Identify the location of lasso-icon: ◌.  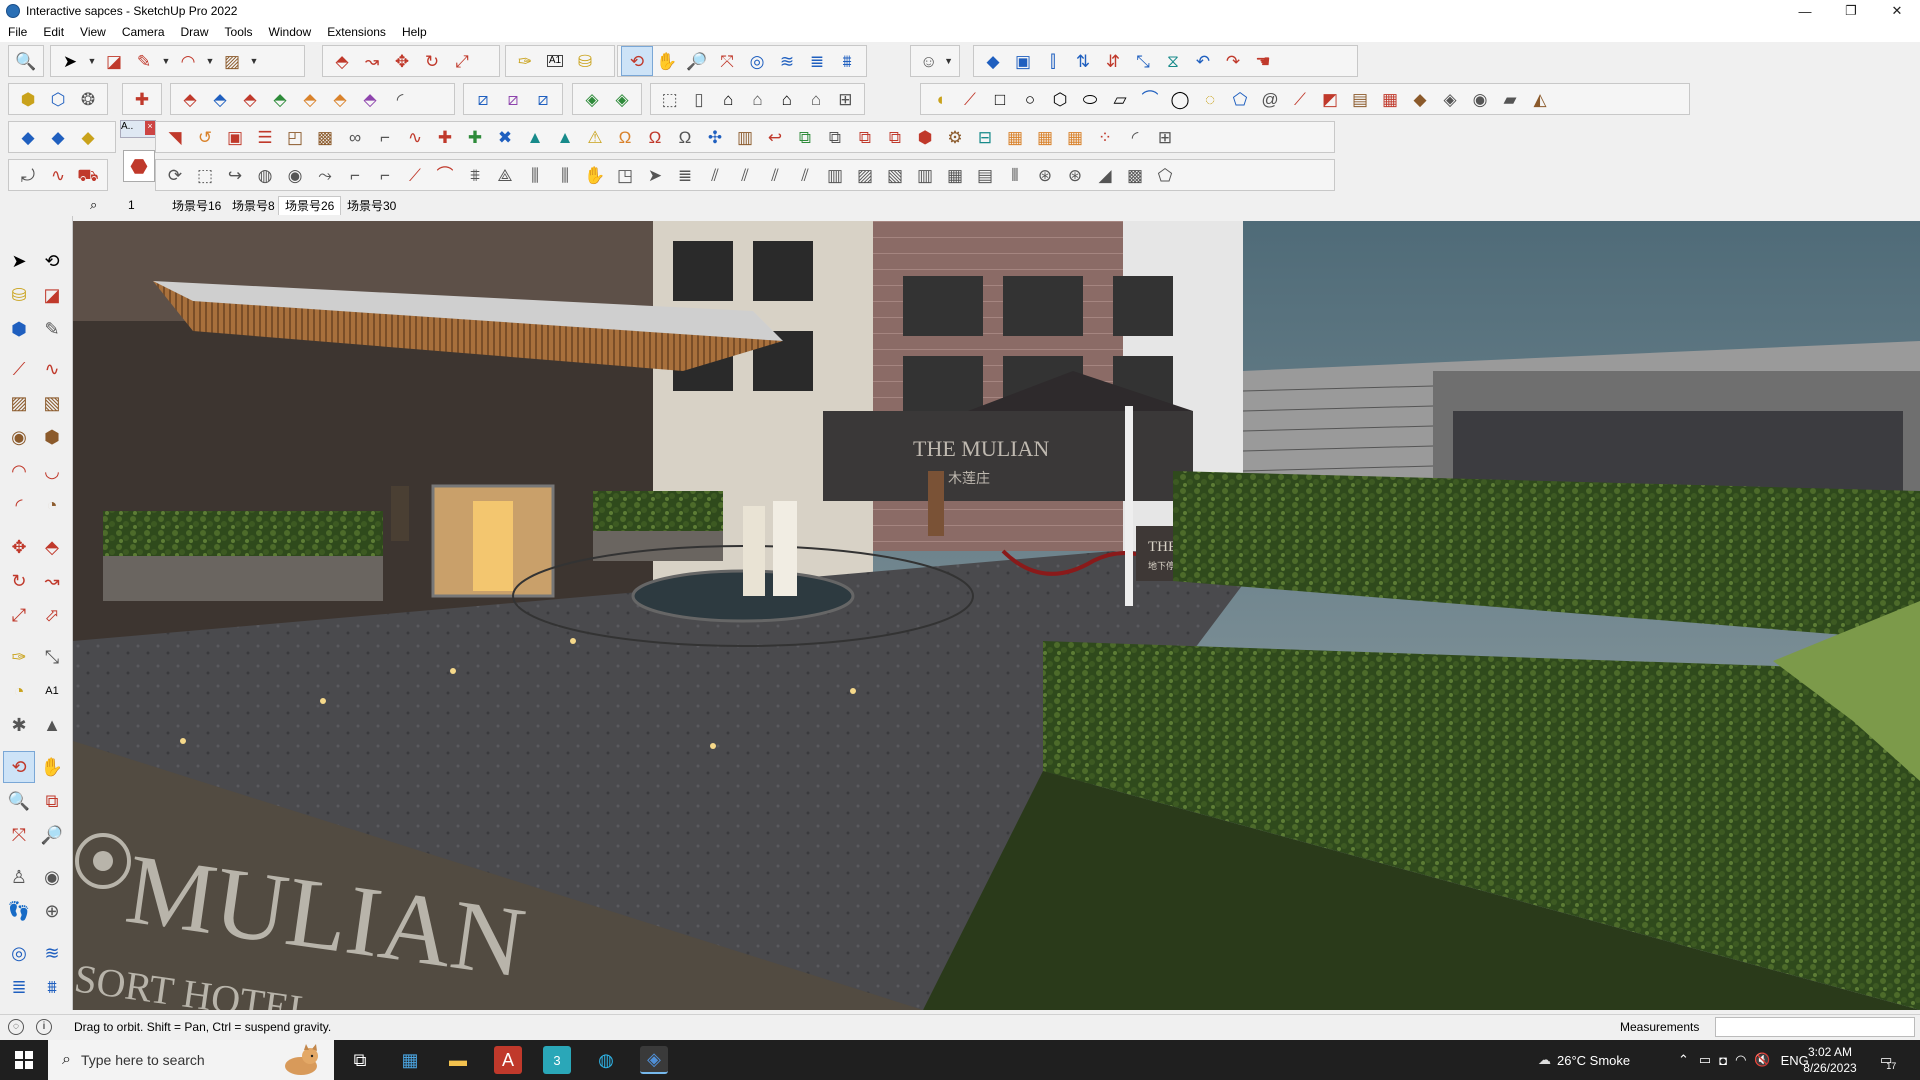
(1210, 99).